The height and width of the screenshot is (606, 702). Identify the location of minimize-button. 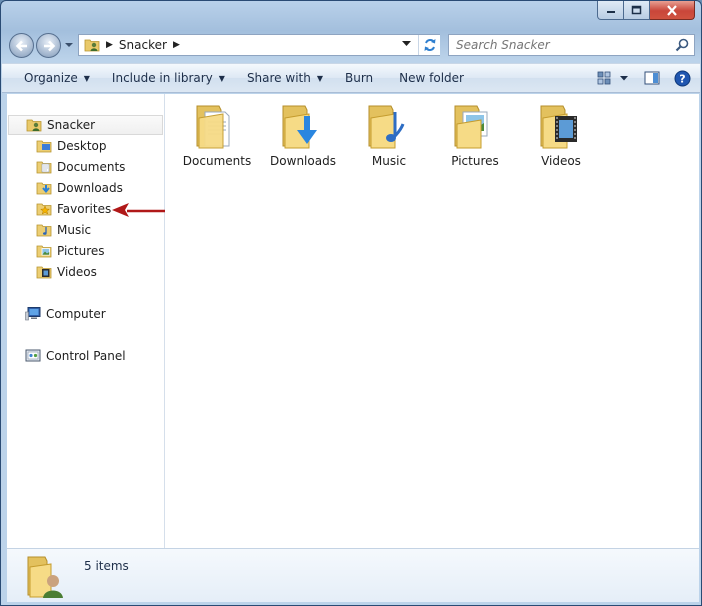
(610, 10).